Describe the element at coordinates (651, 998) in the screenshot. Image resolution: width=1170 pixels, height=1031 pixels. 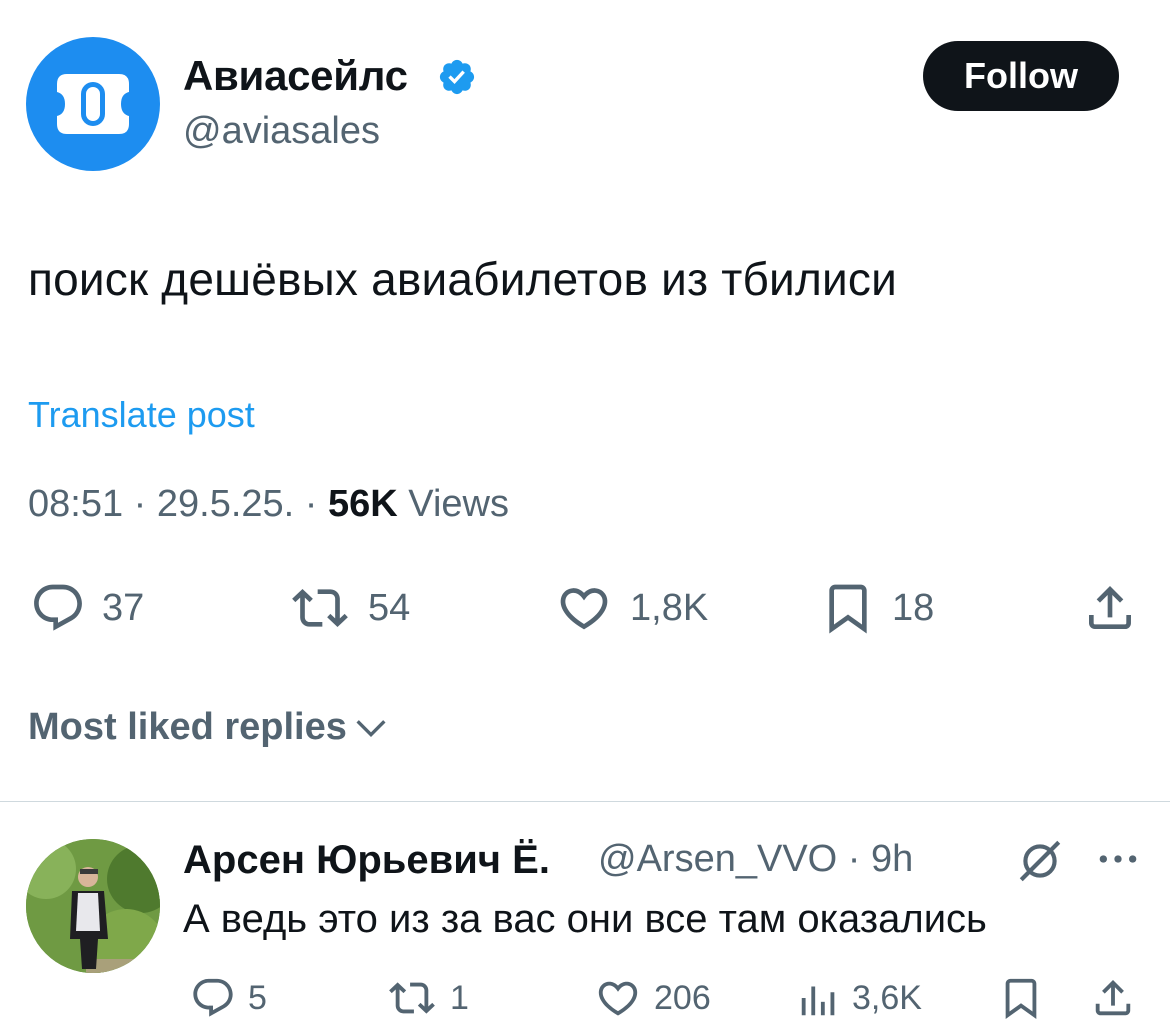
I see `reply-like-button: 206` at that location.